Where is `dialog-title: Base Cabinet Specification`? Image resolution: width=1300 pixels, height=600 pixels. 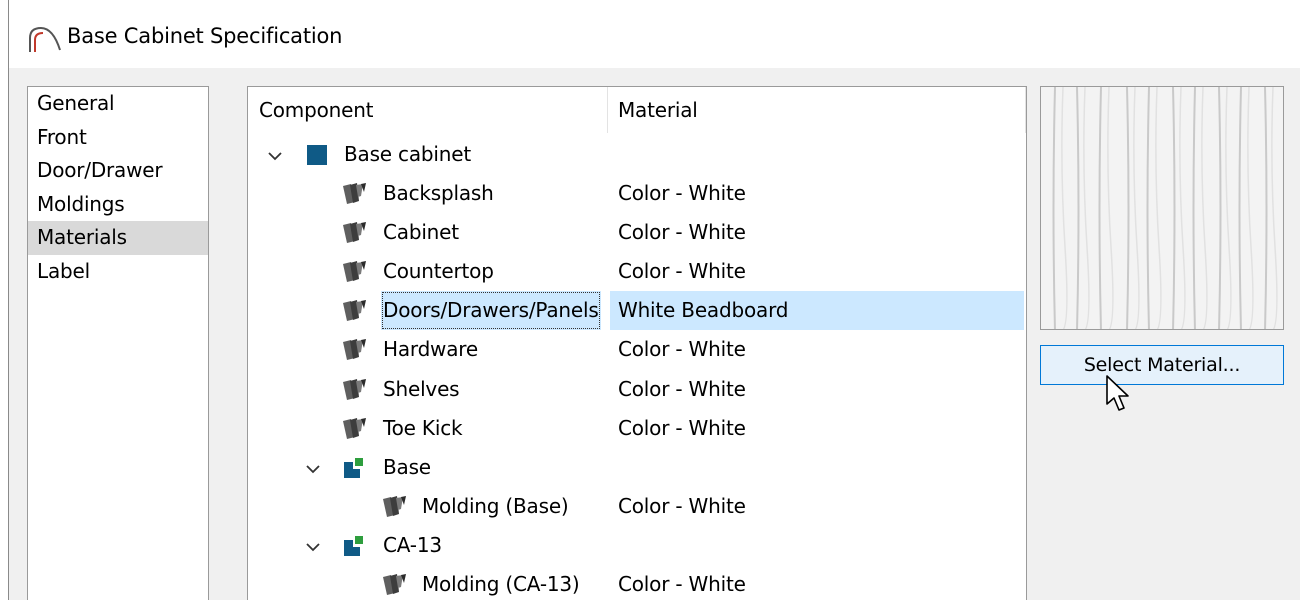
dialog-title: Base Cabinet Specification is located at coordinates (205, 36).